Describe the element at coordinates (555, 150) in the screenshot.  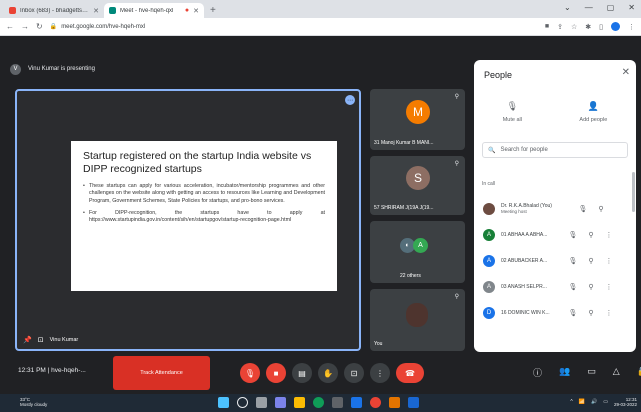
I see `search-input: 🔍 Search for people` at that location.